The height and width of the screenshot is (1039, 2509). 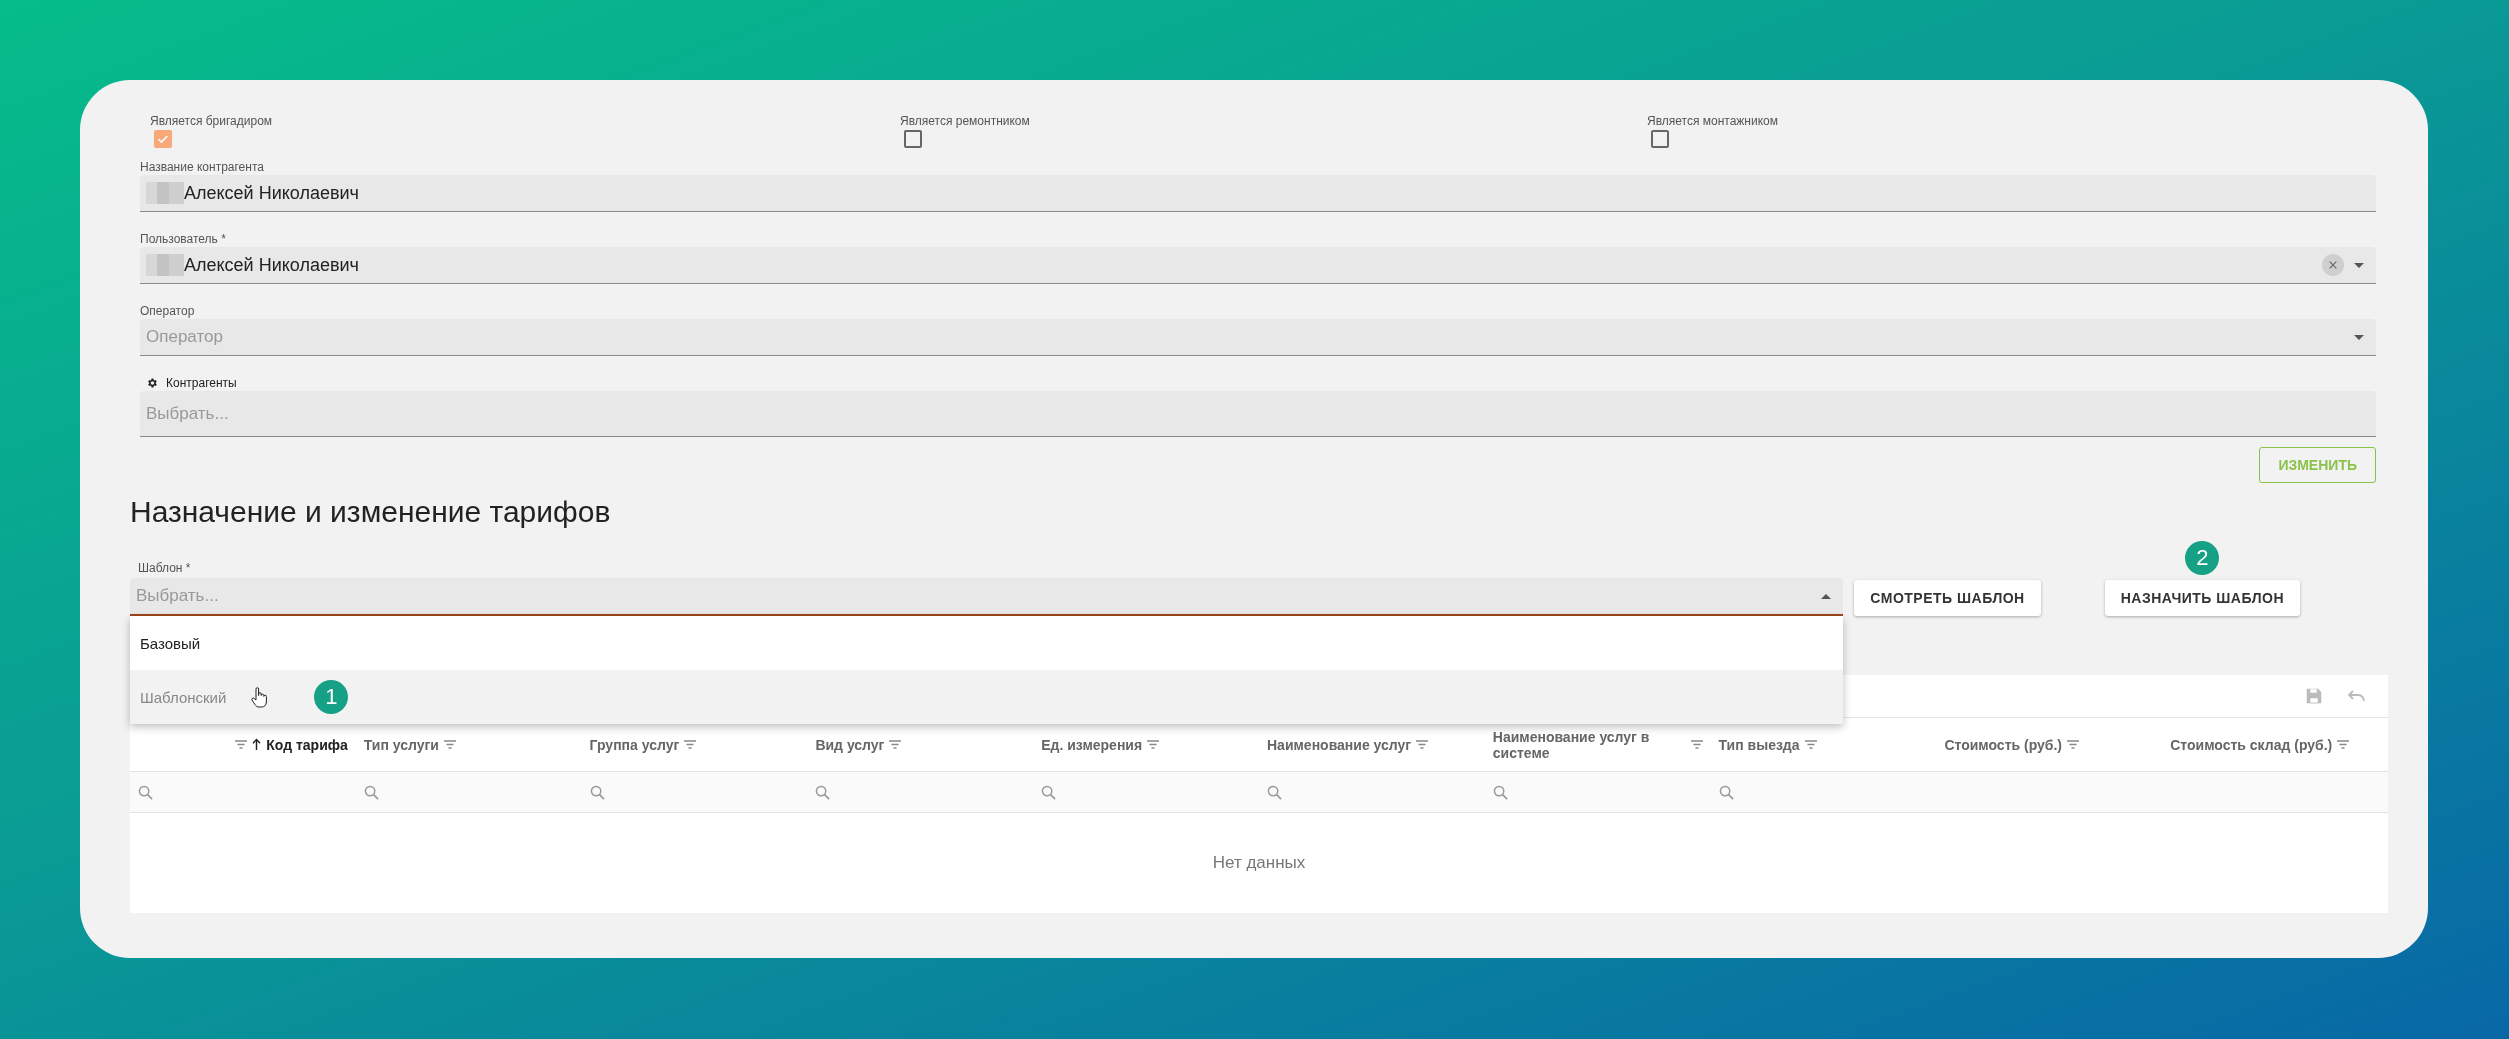 I want to click on column-header: Стоимость склад (руб.), so click(x=2251, y=744).